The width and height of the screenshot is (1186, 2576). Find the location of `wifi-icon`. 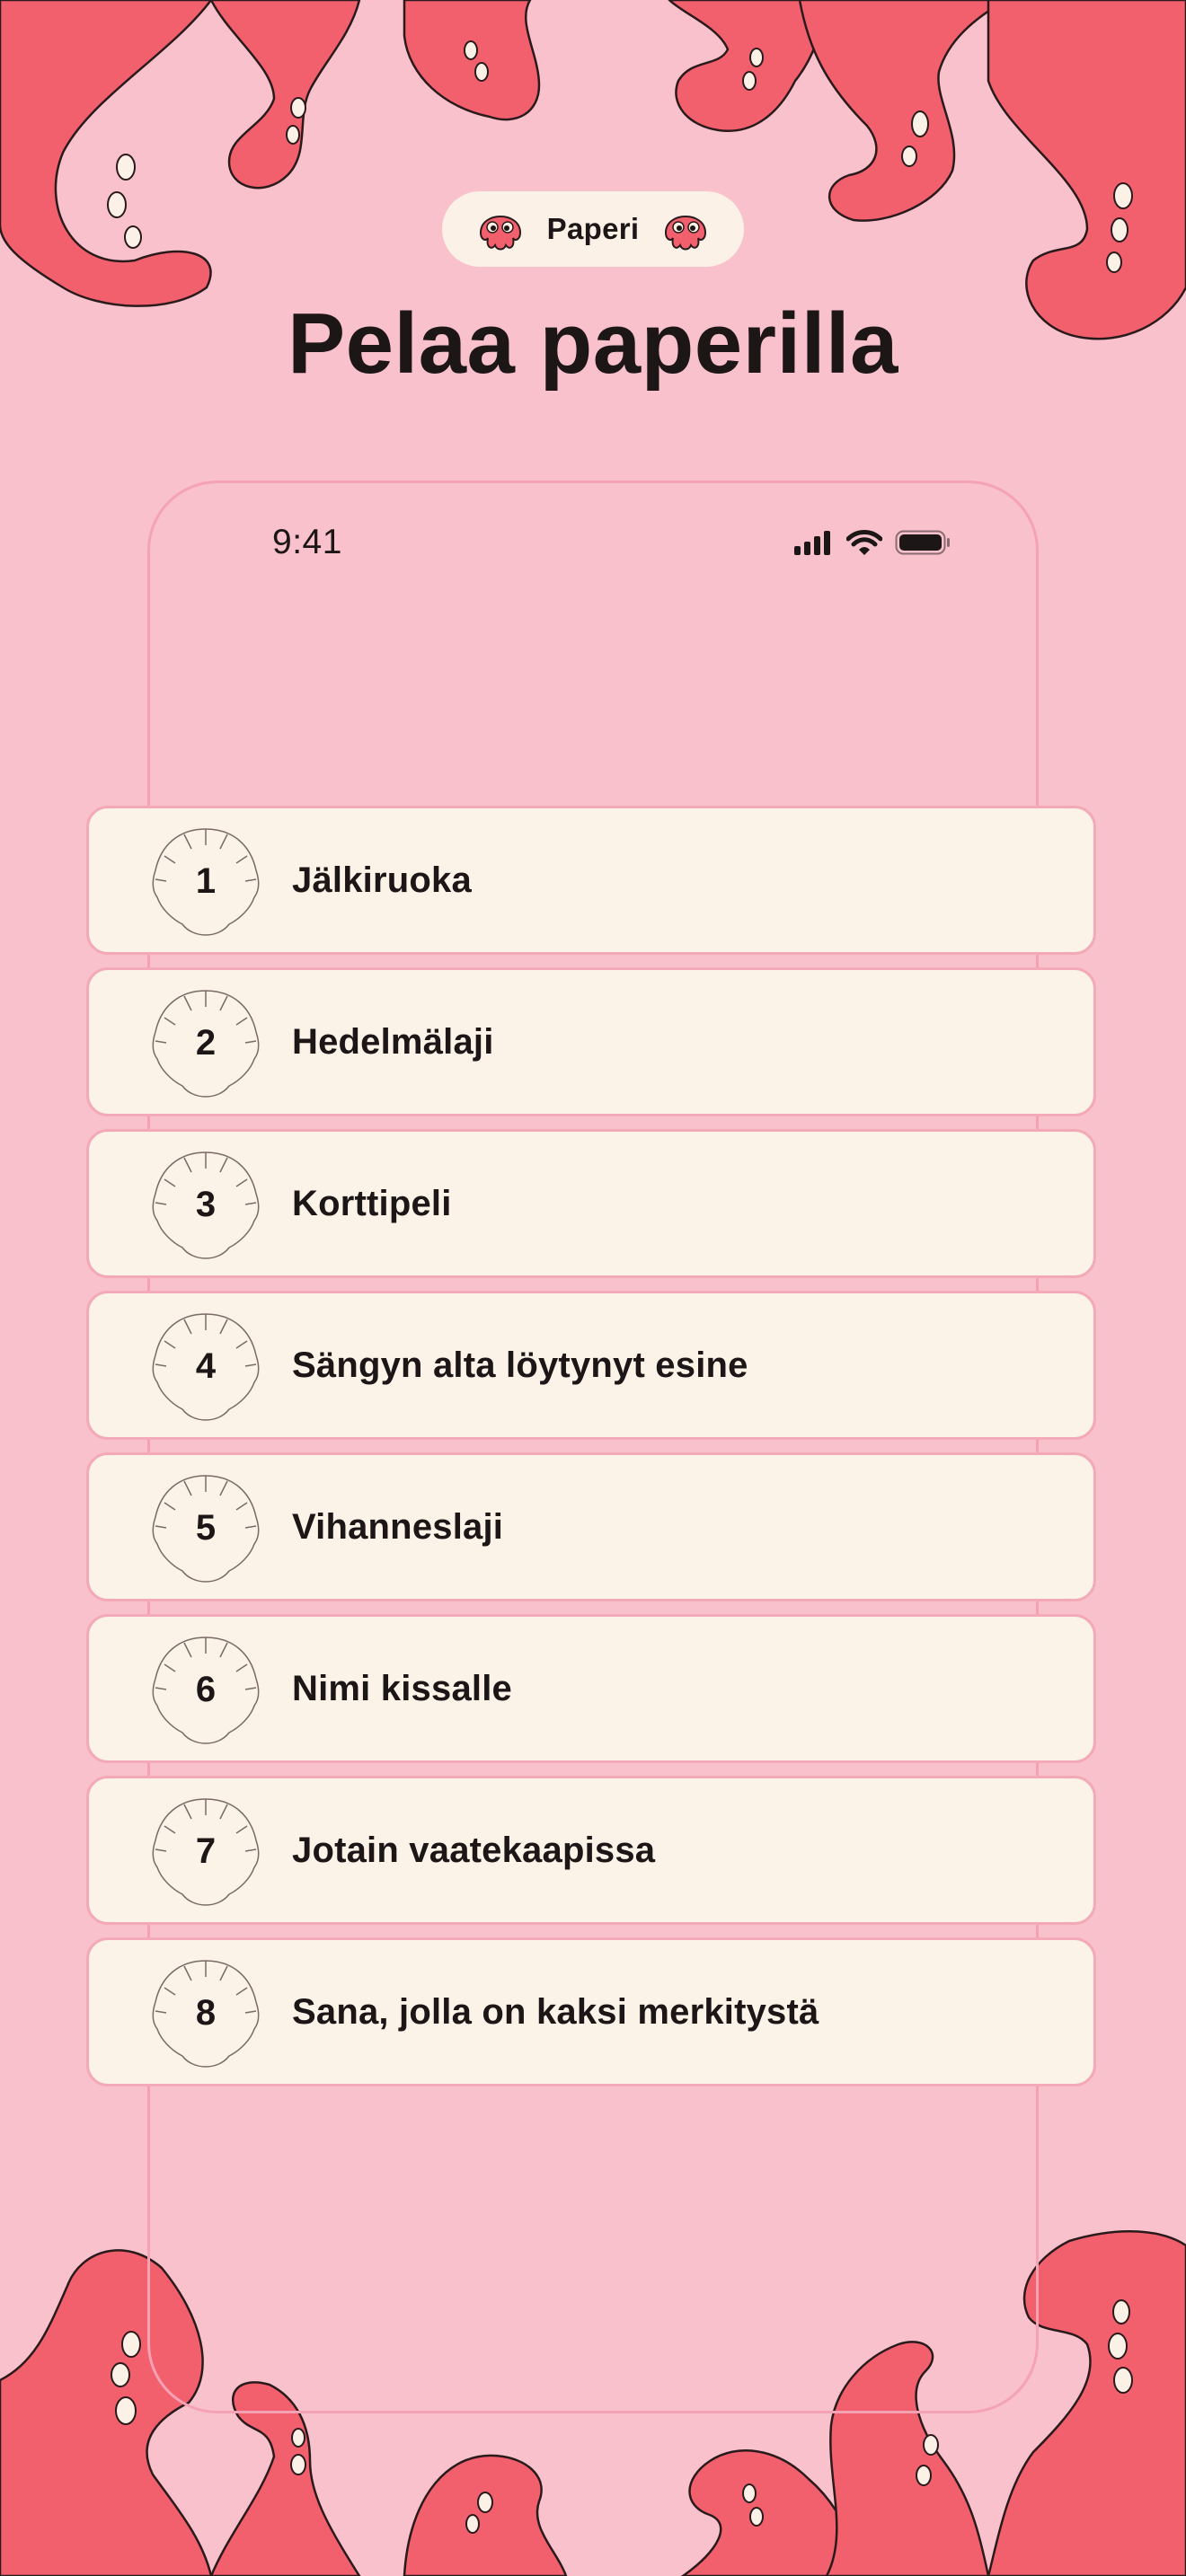

wifi-icon is located at coordinates (864, 542).